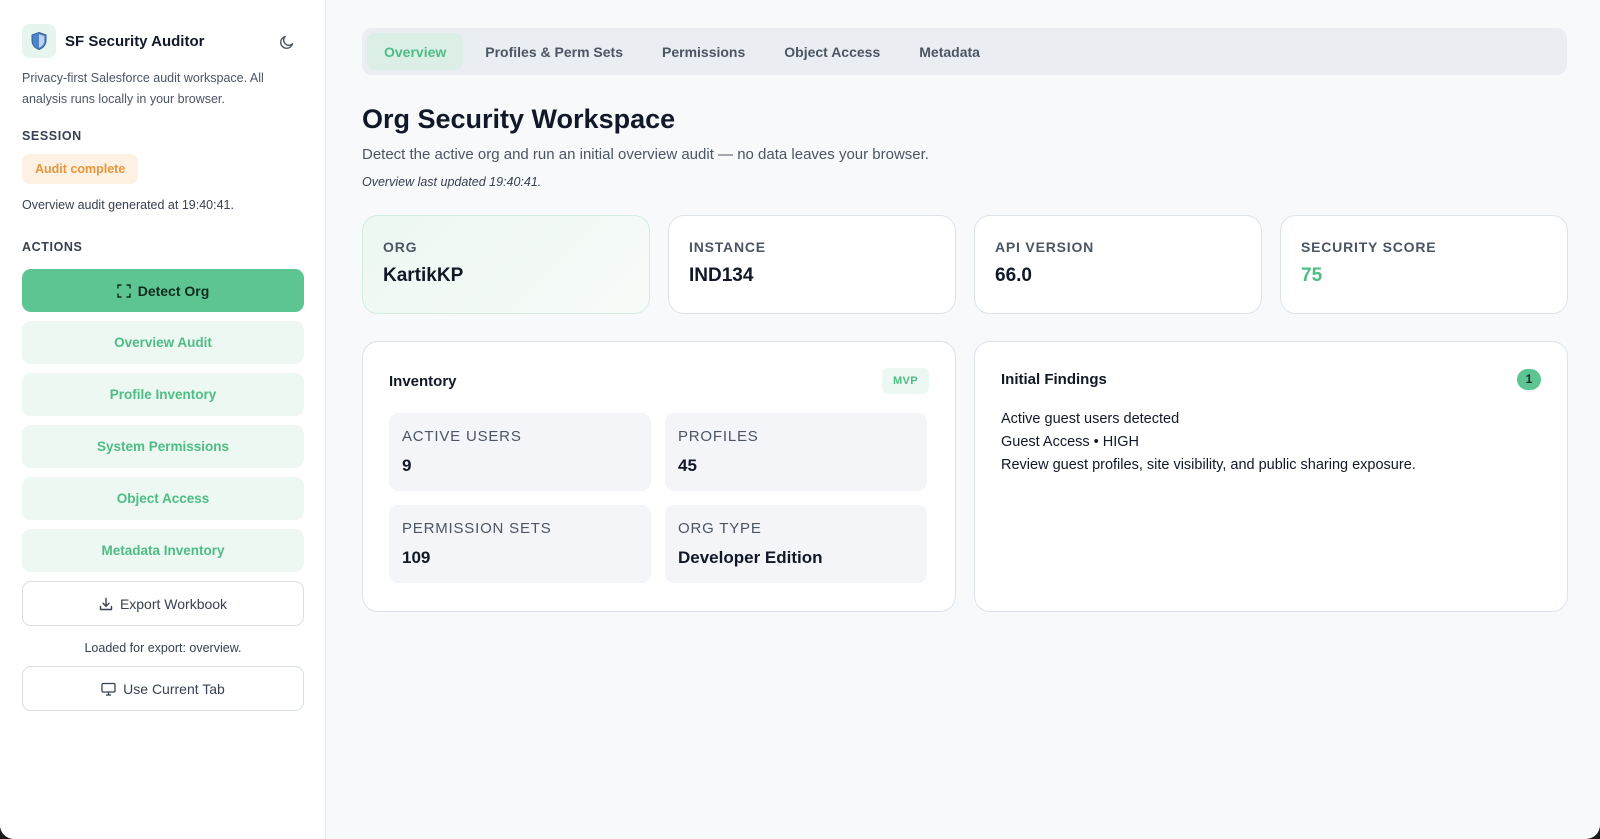  I want to click on inventory-label: ACTIVE USERS, so click(462, 436).